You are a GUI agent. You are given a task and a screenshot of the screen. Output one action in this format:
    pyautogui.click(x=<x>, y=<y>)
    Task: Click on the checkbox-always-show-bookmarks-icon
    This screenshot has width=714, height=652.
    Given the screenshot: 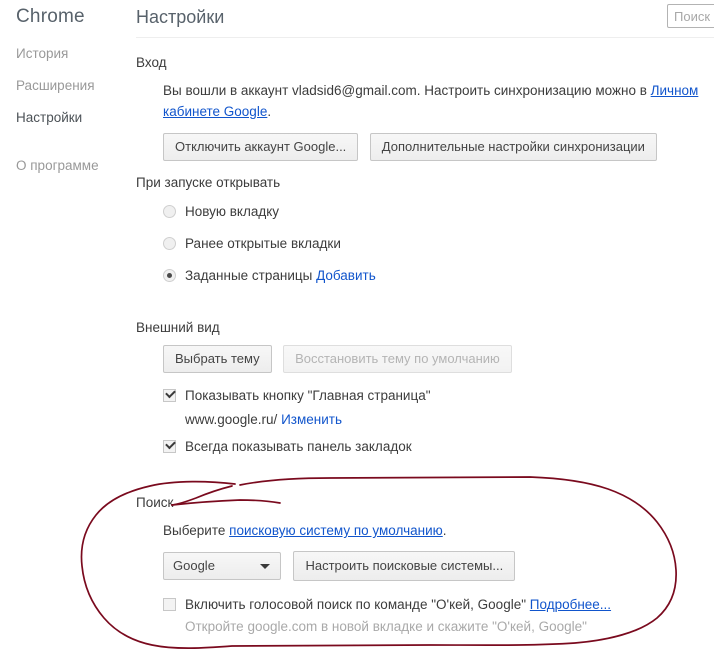 What is the action you would take?
    pyautogui.click(x=169, y=446)
    